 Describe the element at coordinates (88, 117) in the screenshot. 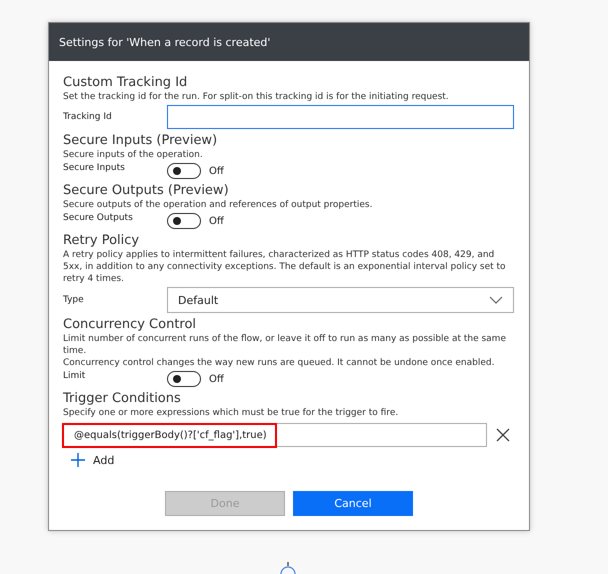

I see `field-label: Tracking Id` at that location.